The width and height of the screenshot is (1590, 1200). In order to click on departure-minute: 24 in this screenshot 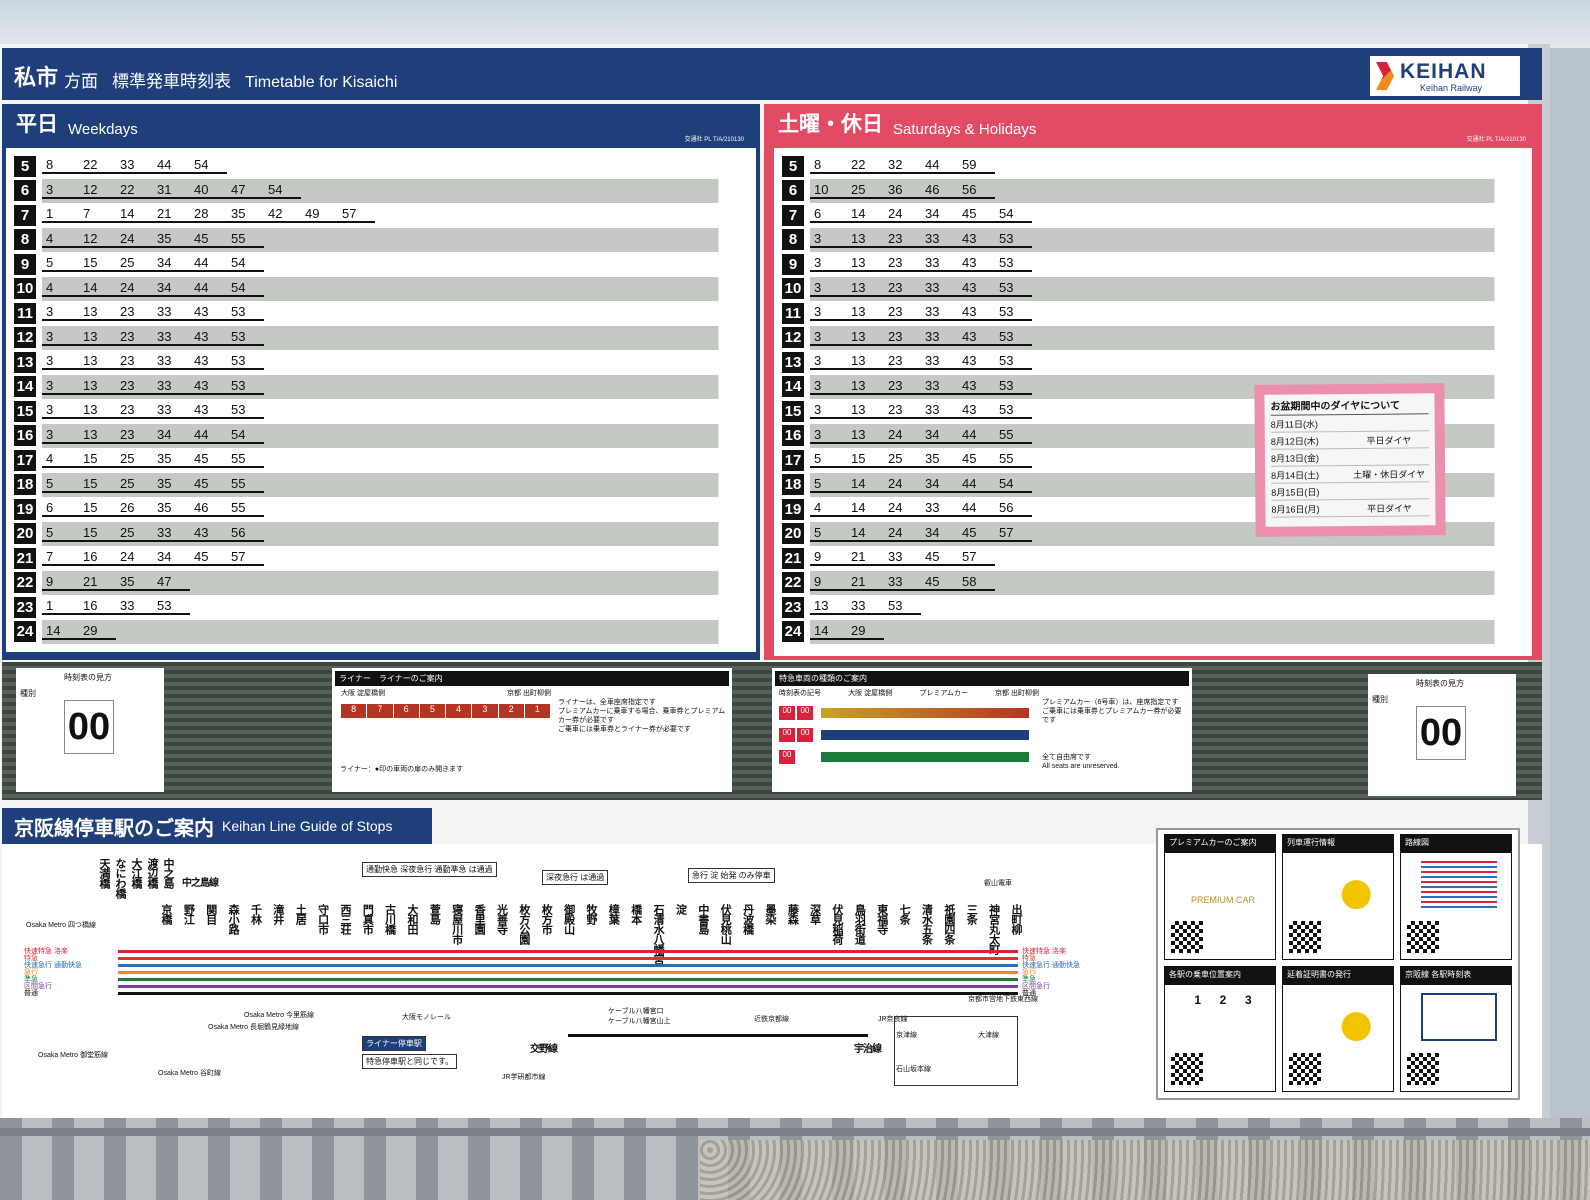, I will do `click(902, 509)`.